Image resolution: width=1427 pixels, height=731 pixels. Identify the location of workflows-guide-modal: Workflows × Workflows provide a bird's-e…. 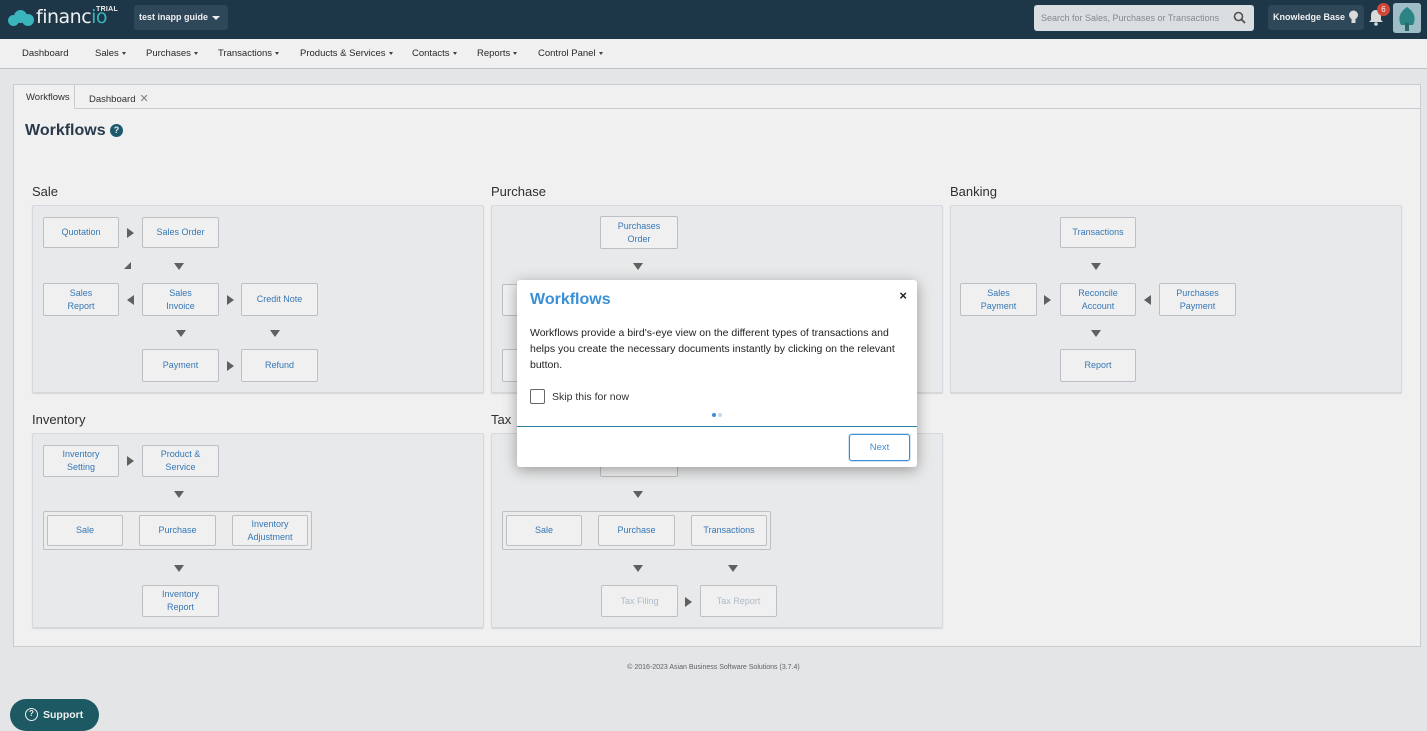
(717, 373).